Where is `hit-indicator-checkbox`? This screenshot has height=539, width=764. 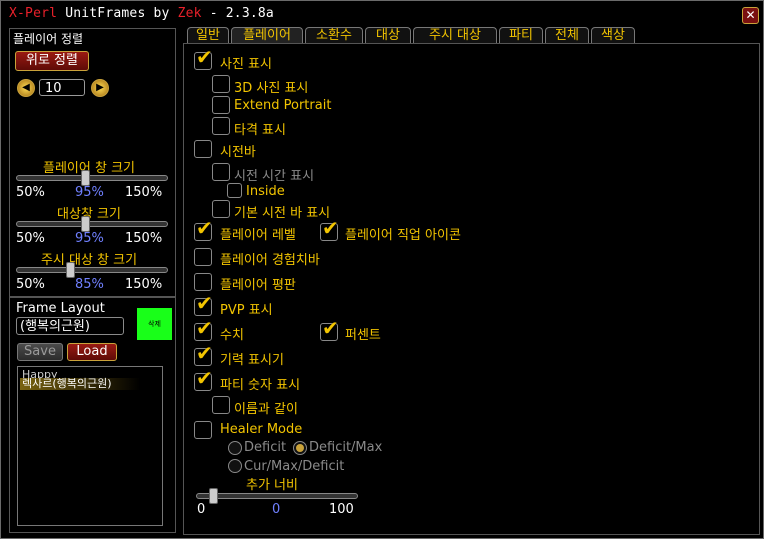 hit-indicator-checkbox is located at coordinates (221, 126).